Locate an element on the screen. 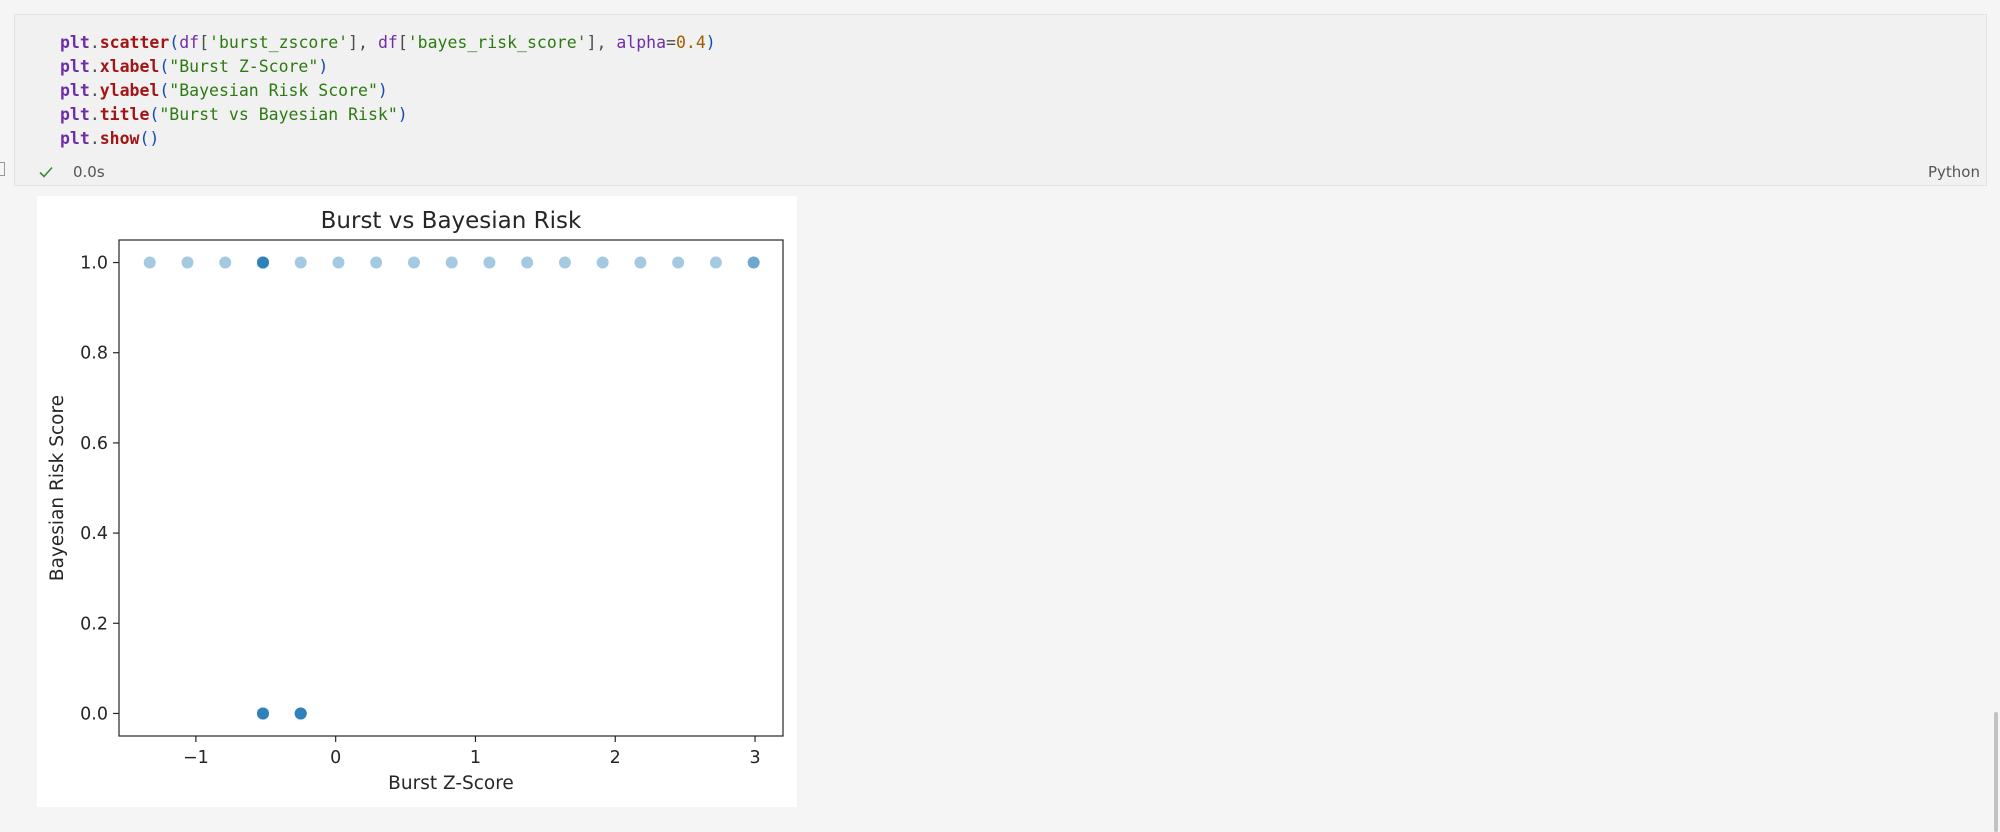  y-axis-ticks: 0.0 0.2 0.4 0.6 0.8 1.0 is located at coordinates (99, 489).